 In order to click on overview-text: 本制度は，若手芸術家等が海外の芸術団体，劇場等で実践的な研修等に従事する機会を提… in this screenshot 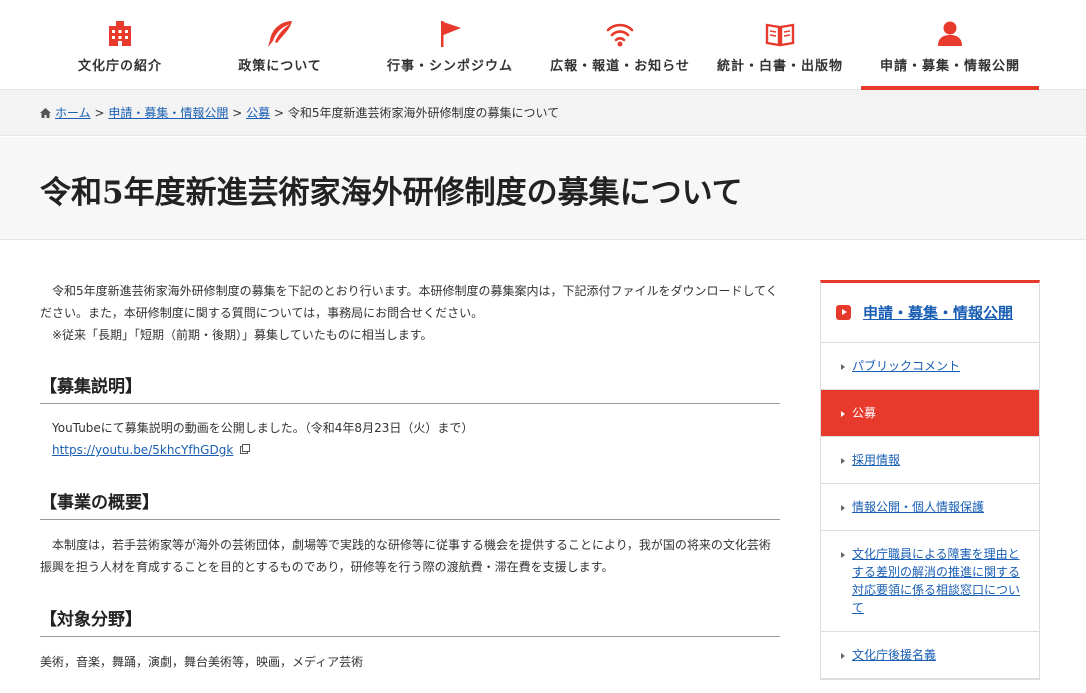, I will do `click(405, 556)`.